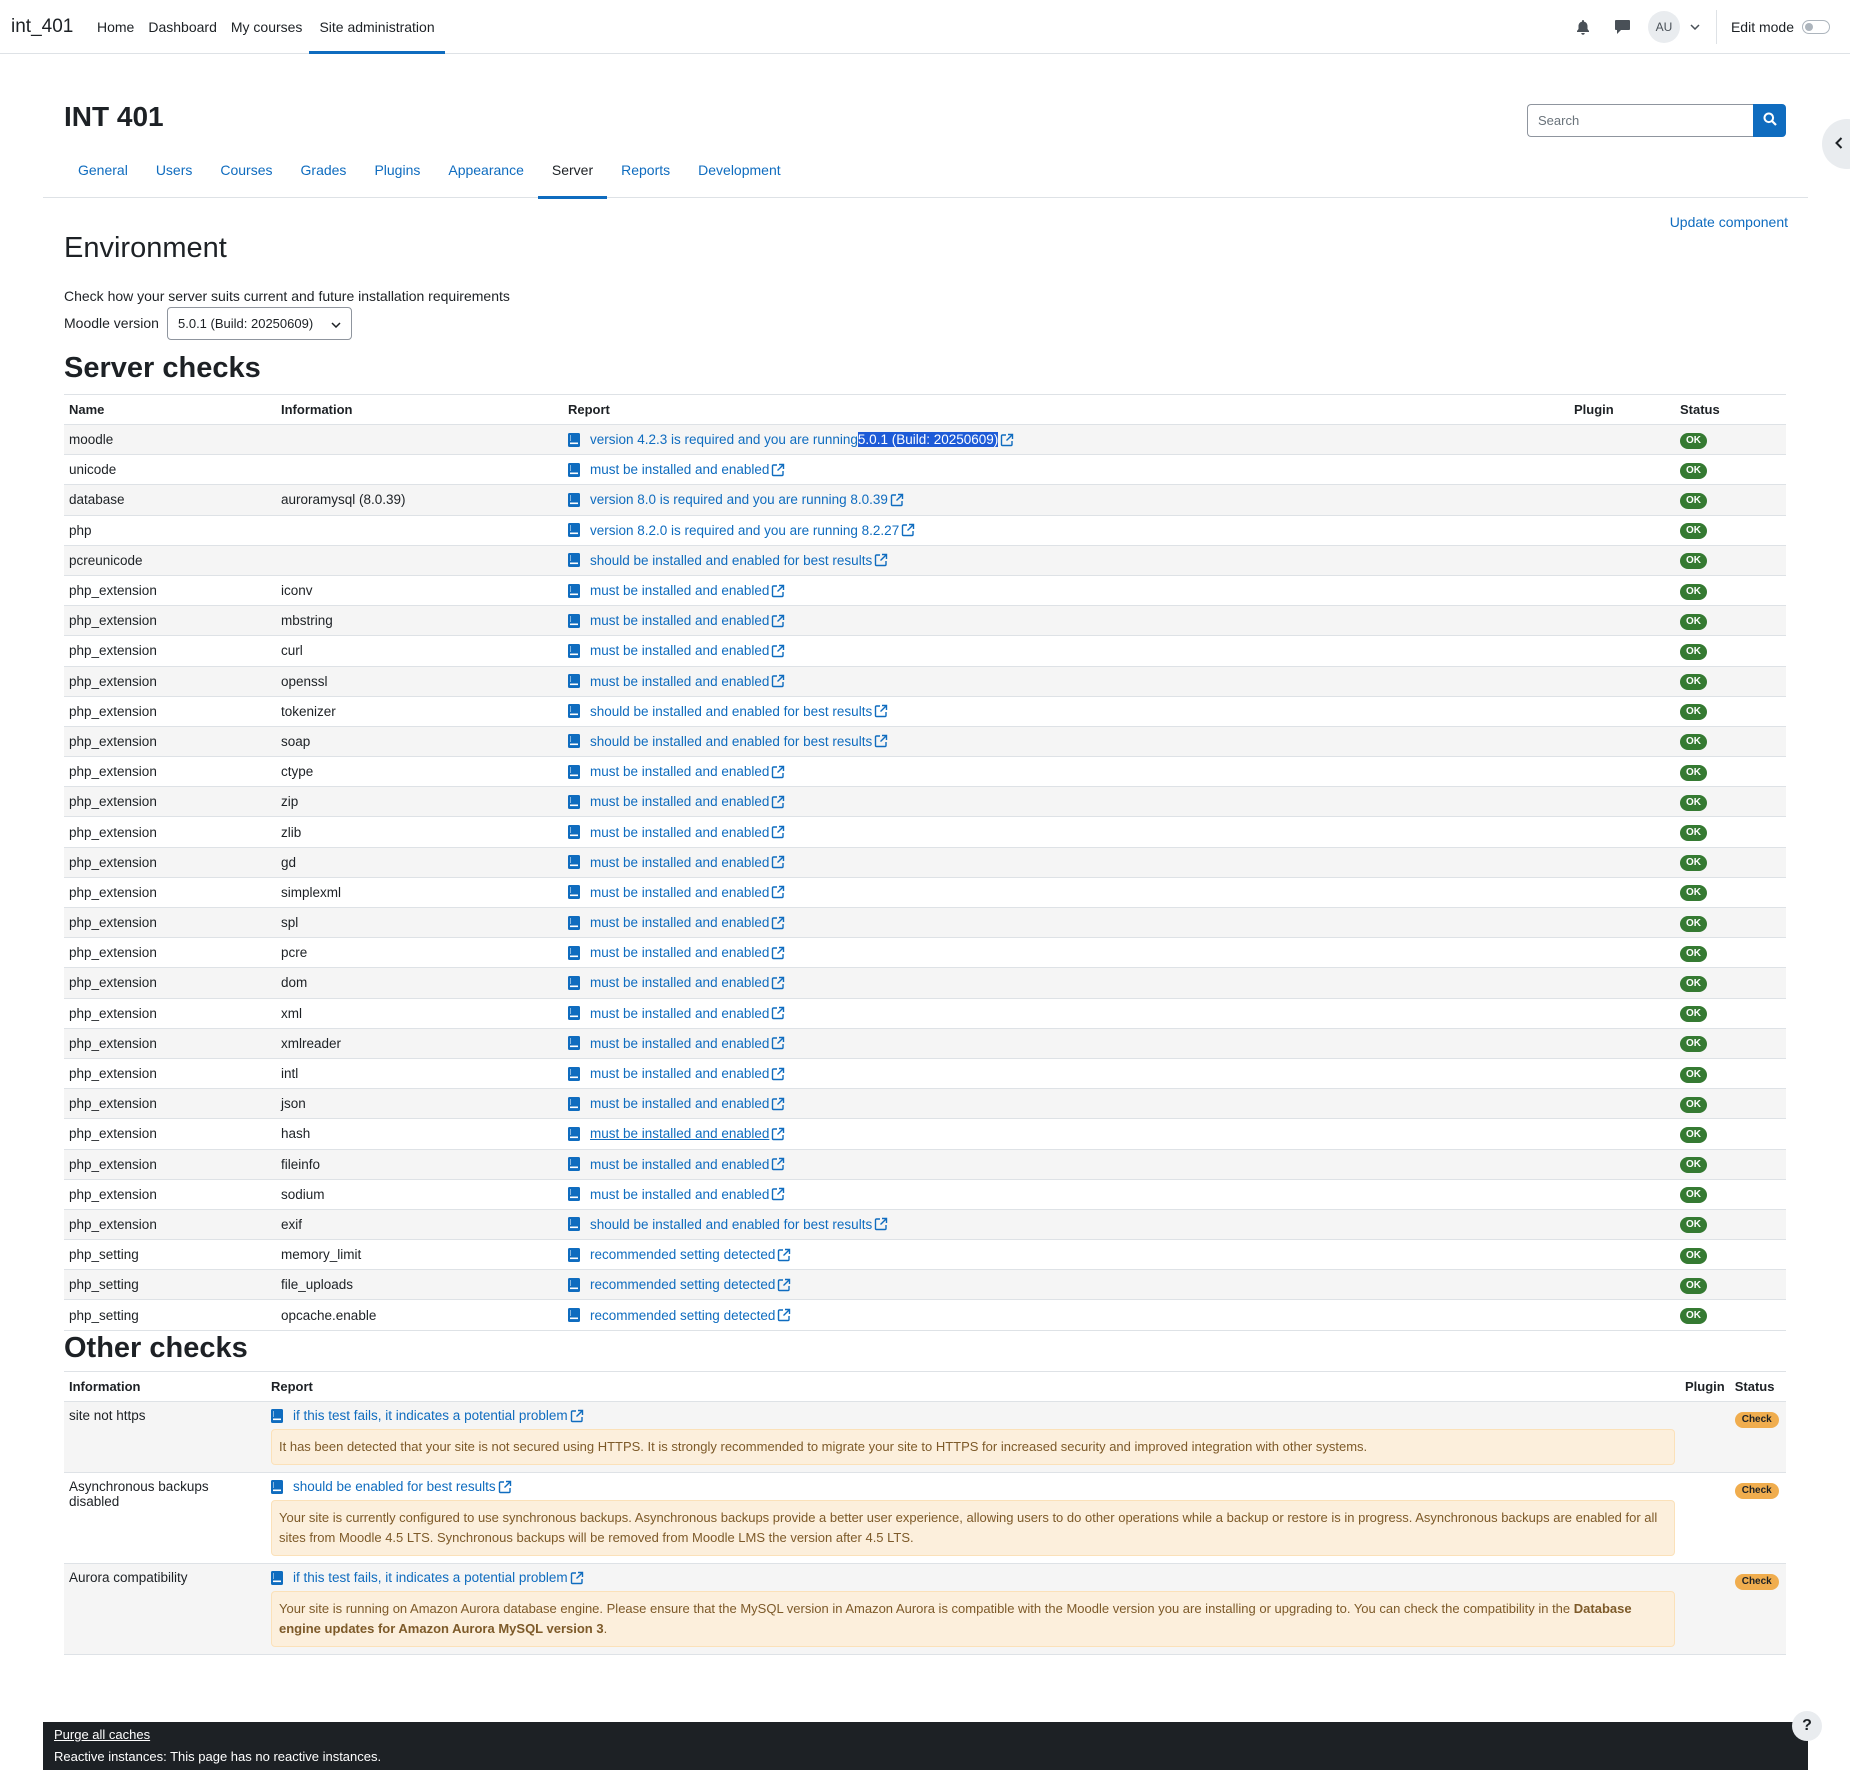 The width and height of the screenshot is (1850, 1770). What do you see at coordinates (259, 323) in the screenshot?
I see `moodle-version-select: 5.0.1 (Build: 20250609)` at bounding box center [259, 323].